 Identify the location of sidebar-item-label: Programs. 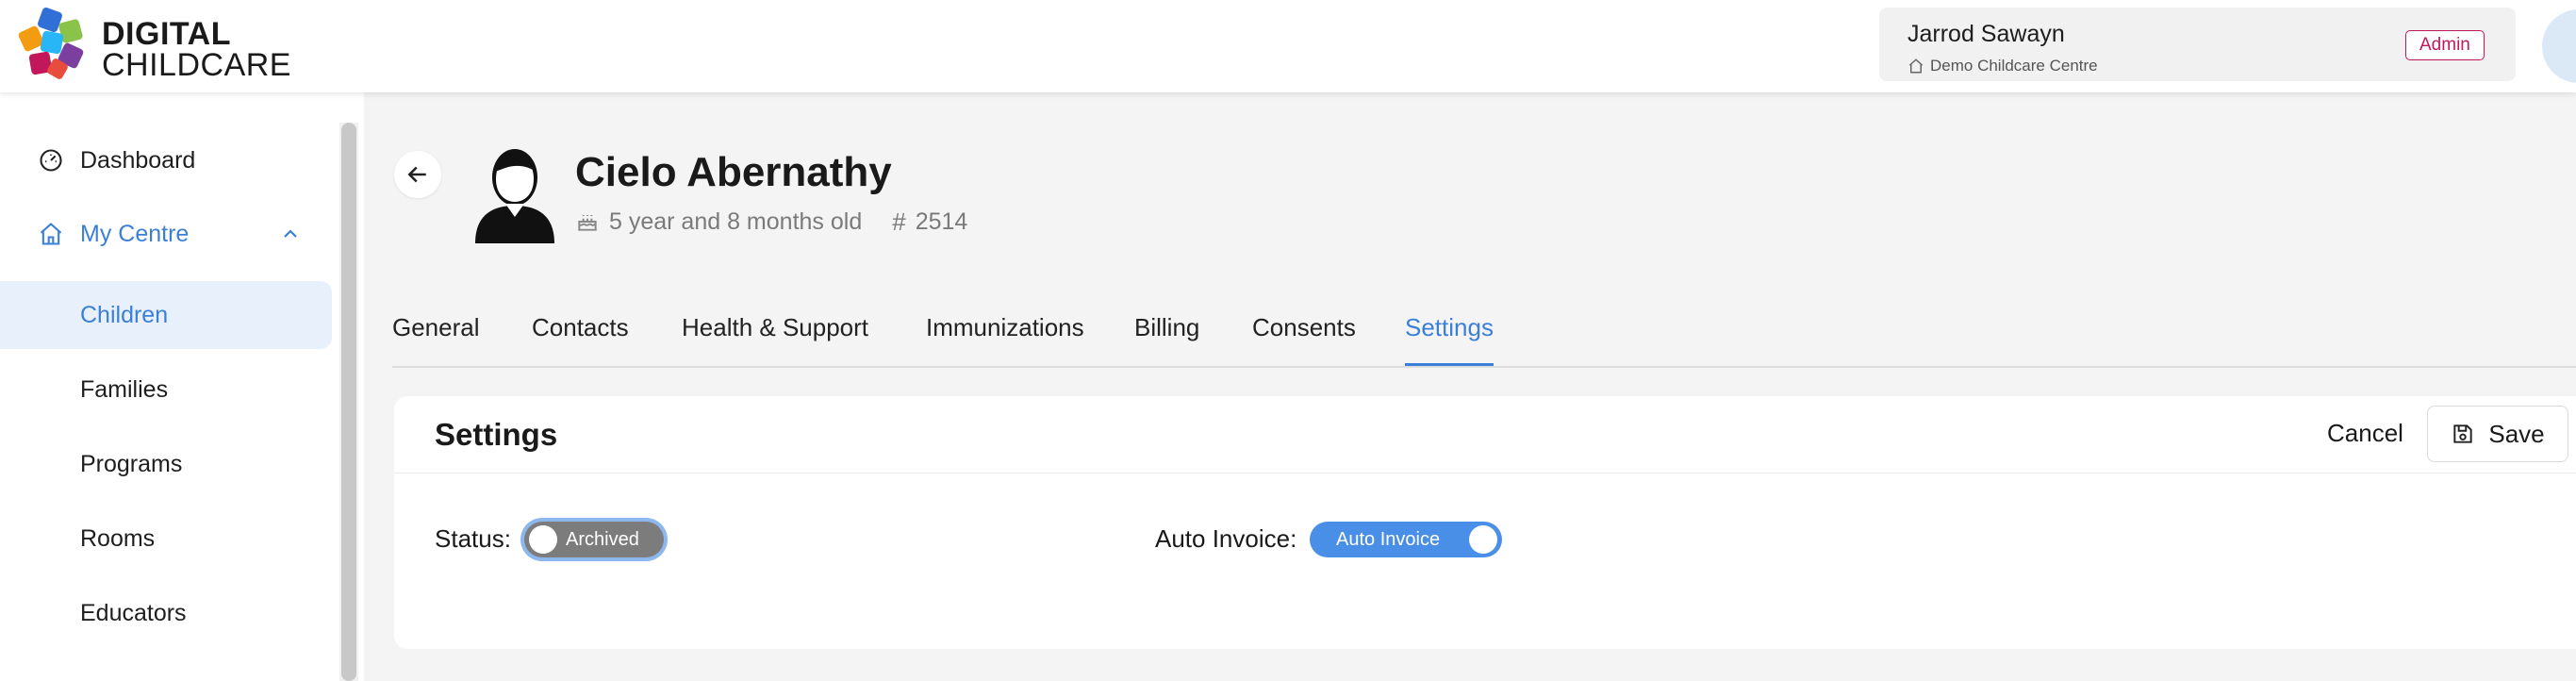
(131, 463).